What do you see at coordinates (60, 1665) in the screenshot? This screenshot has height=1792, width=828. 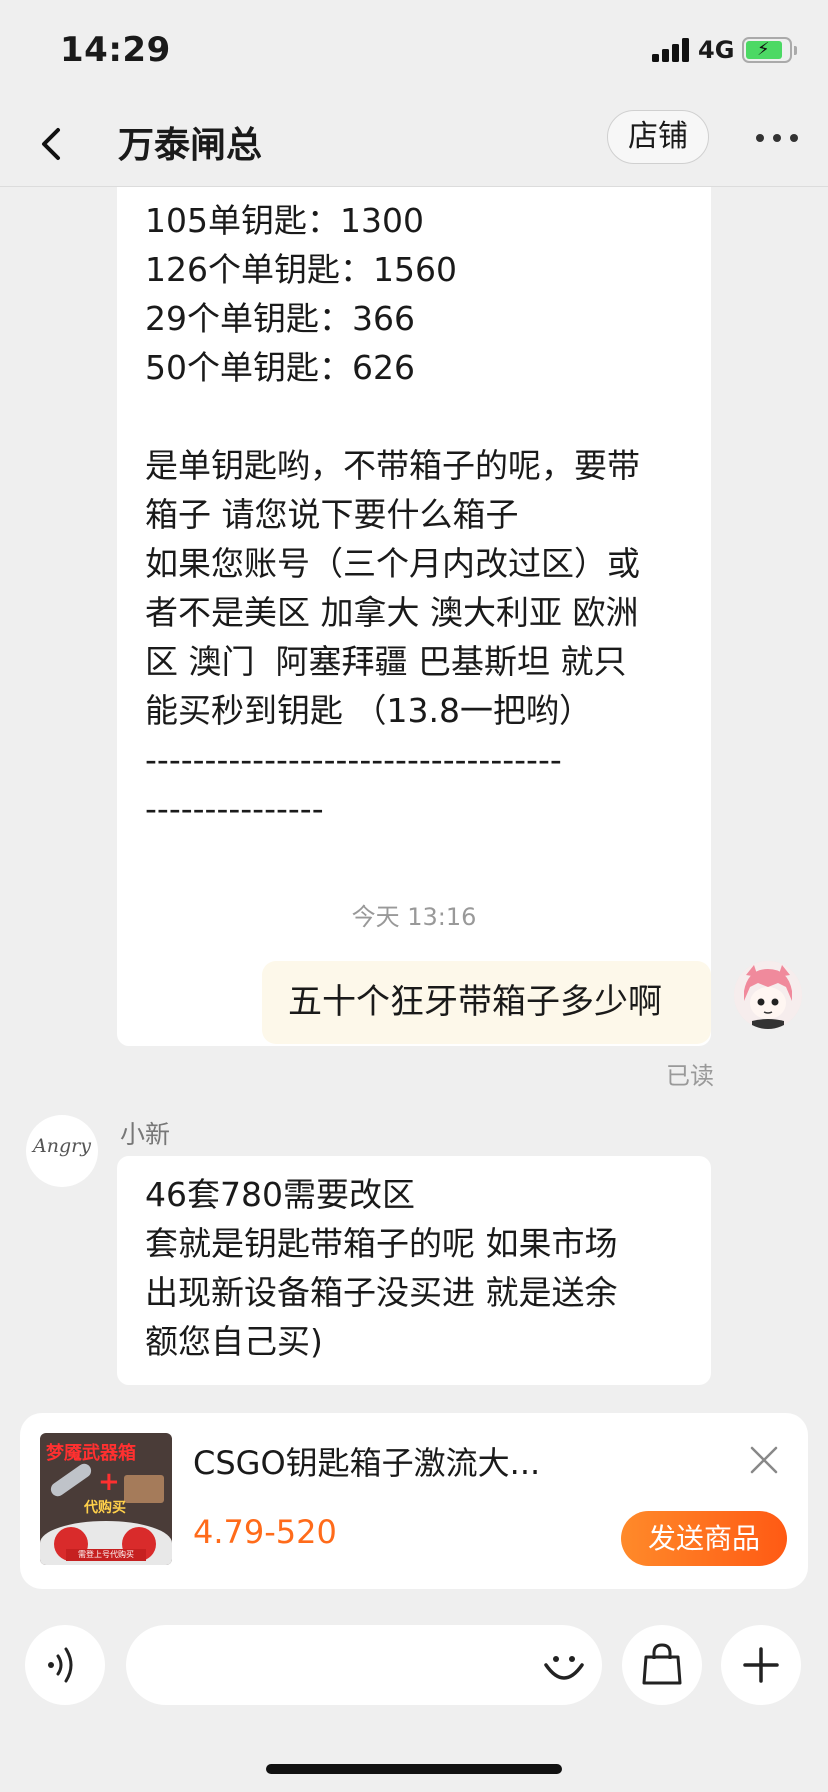 I see `voice-icon` at bounding box center [60, 1665].